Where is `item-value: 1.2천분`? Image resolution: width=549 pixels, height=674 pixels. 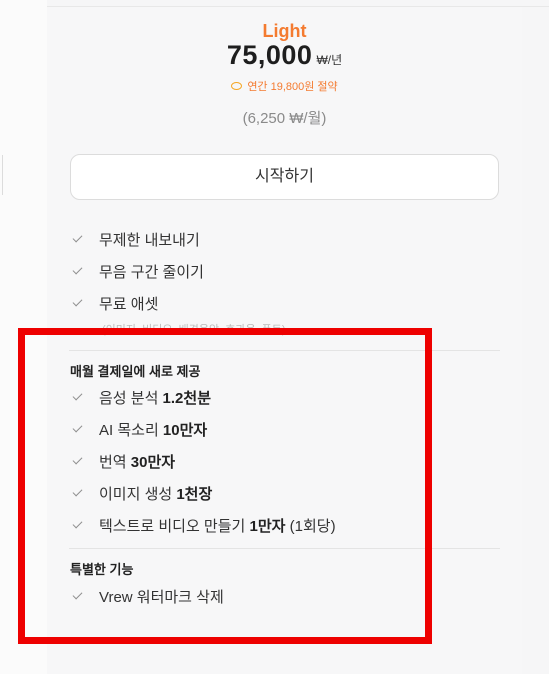
item-value: 1.2천분 is located at coordinates (186, 398).